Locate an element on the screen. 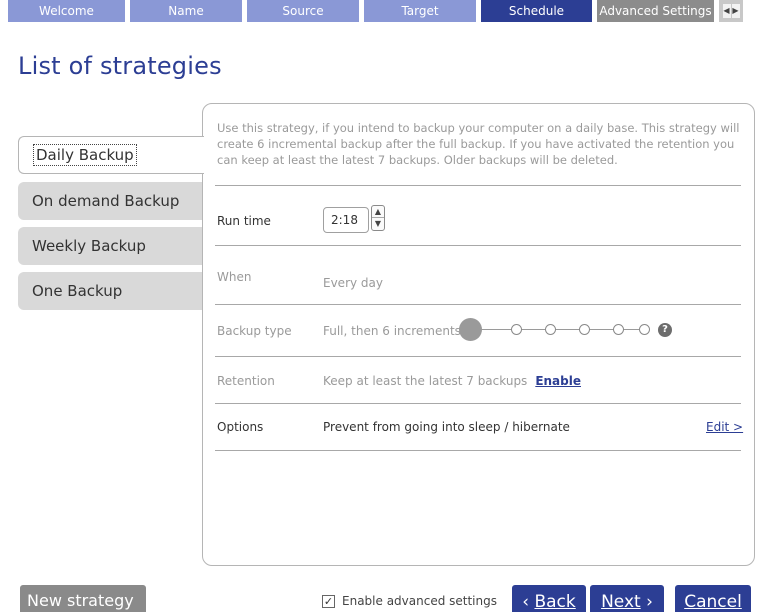 This screenshot has height=612, width=759. back-button: ‹ Back is located at coordinates (549, 598).